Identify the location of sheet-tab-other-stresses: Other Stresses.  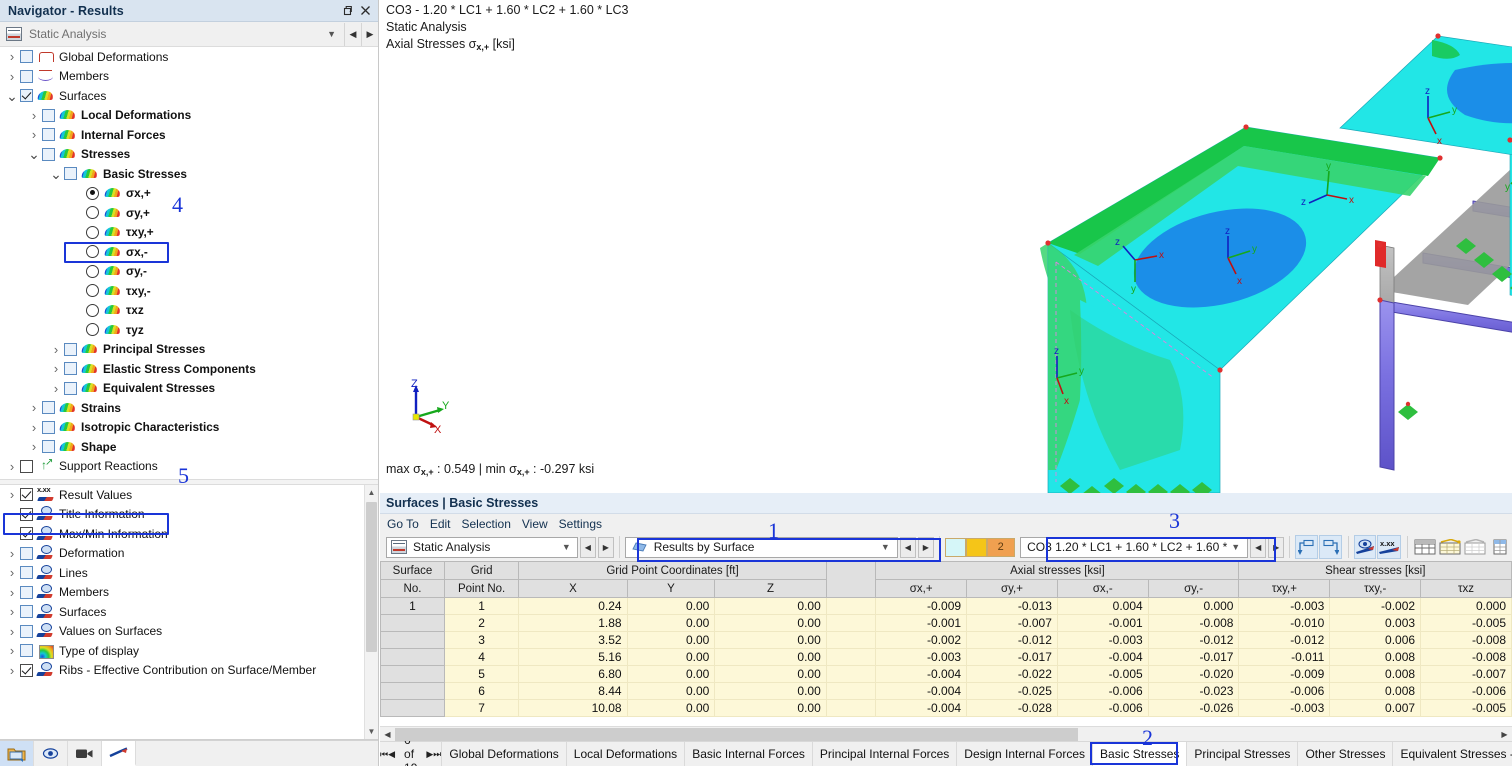
(1344, 754).